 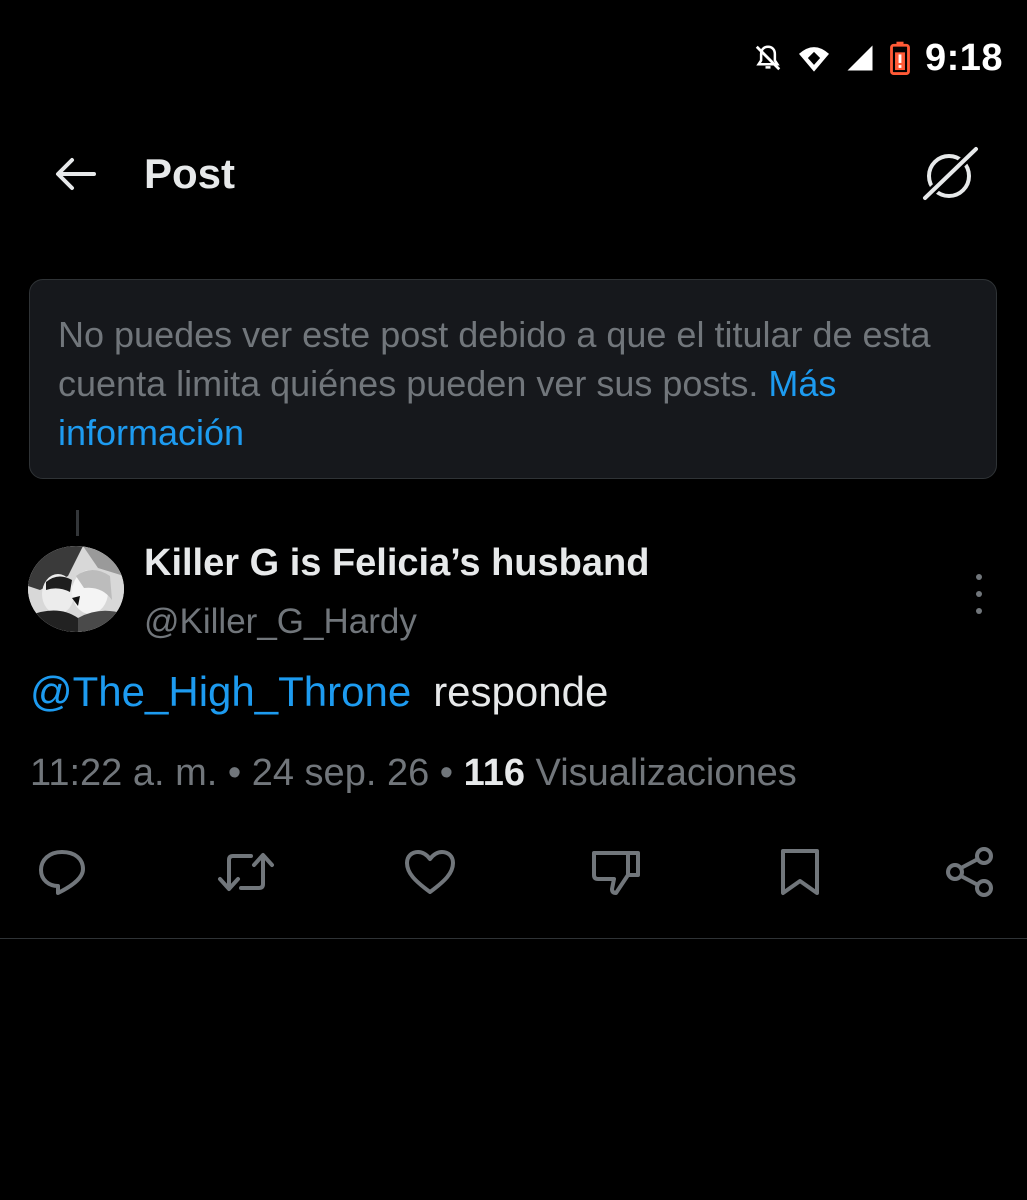 What do you see at coordinates (190, 173) in the screenshot?
I see `page-title: Post` at bounding box center [190, 173].